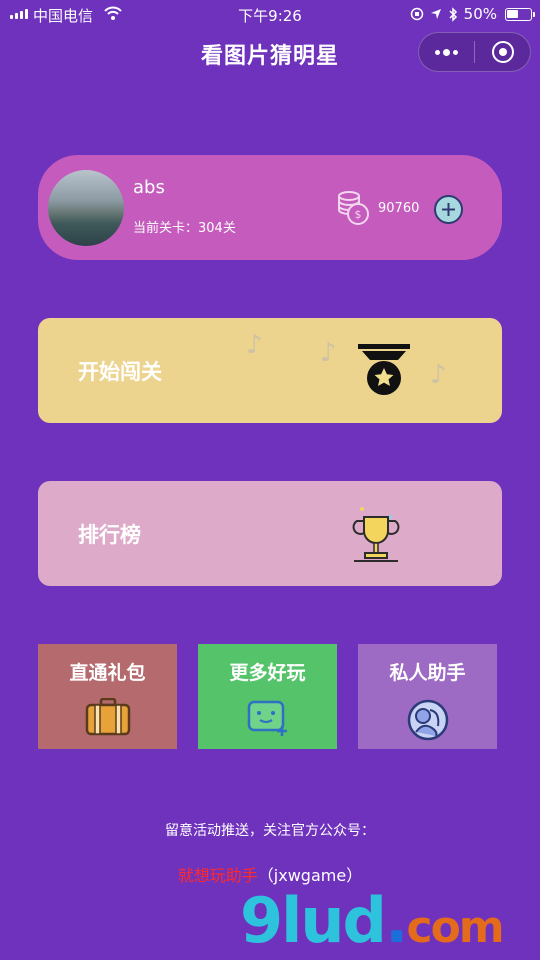 This screenshot has width=540, height=960. What do you see at coordinates (384, 369) in the screenshot?
I see `medal-icon` at bounding box center [384, 369].